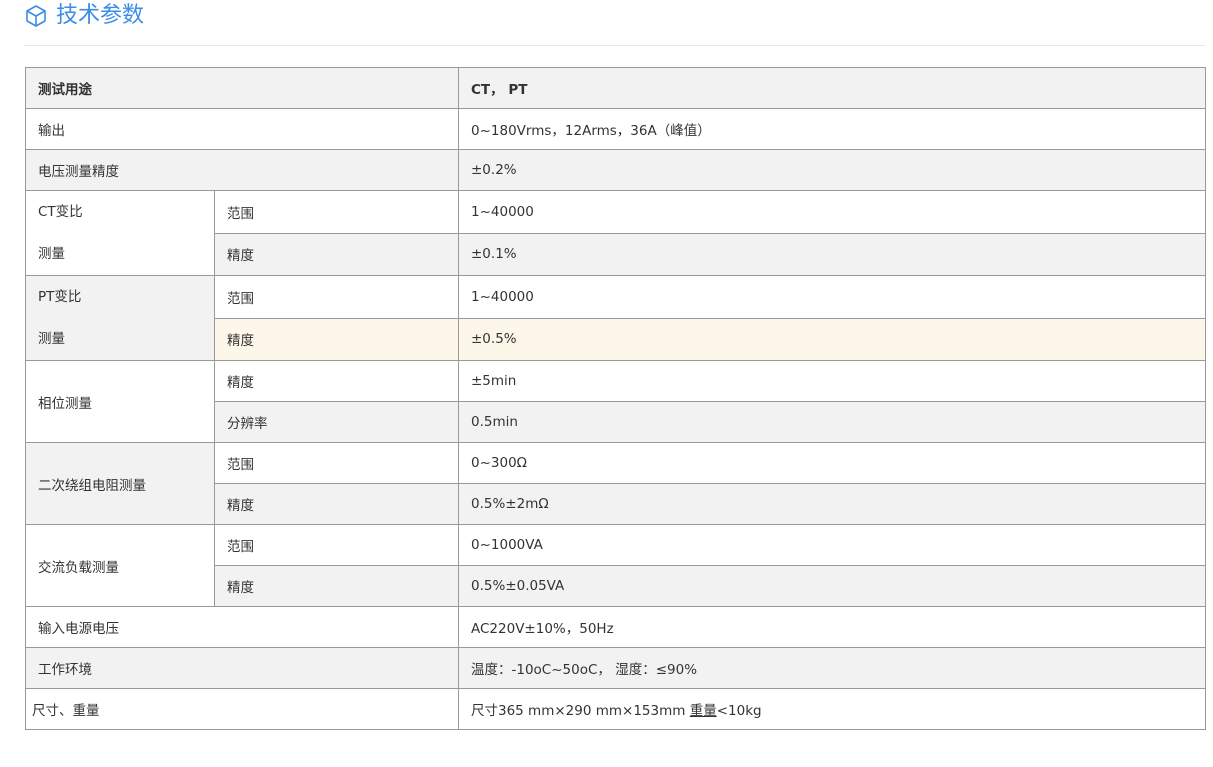 This screenshot has width=1213, height=767. I want to click on ct-ratio-label-line2: 测量, so click(51, 254).